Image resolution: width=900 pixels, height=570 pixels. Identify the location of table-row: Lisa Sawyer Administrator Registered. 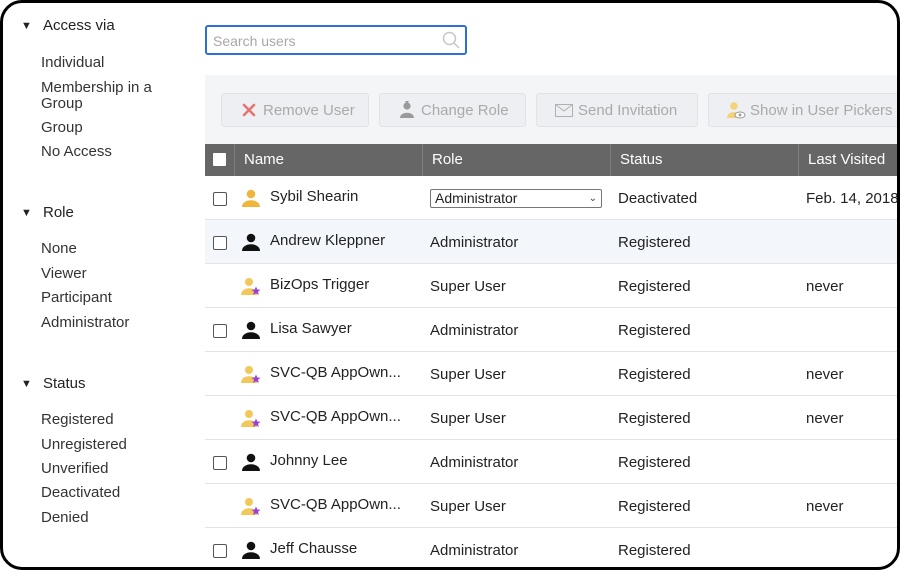
(551, 330).